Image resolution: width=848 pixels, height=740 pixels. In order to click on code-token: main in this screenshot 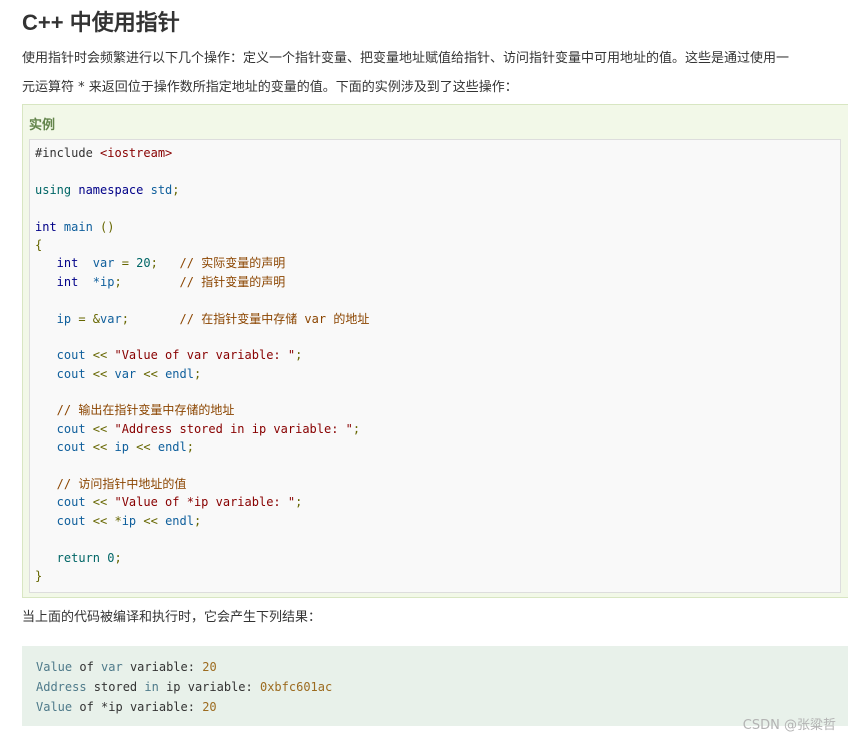, I will do `click(78, 226)`.